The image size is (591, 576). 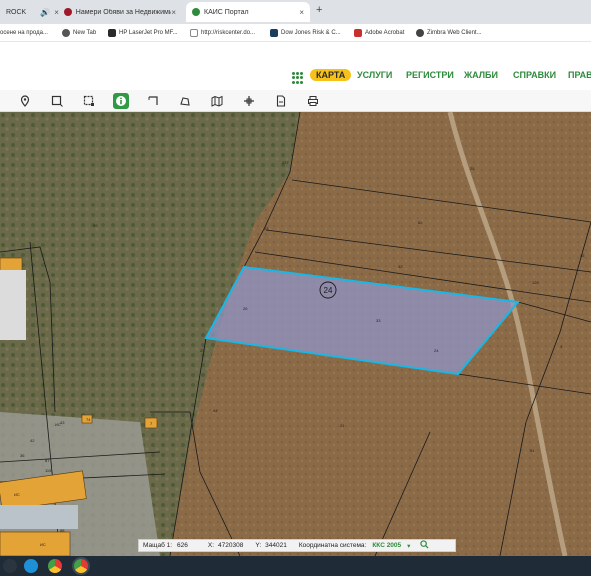 I want to click on parcel-label: 51, so click(x=532, y=450).